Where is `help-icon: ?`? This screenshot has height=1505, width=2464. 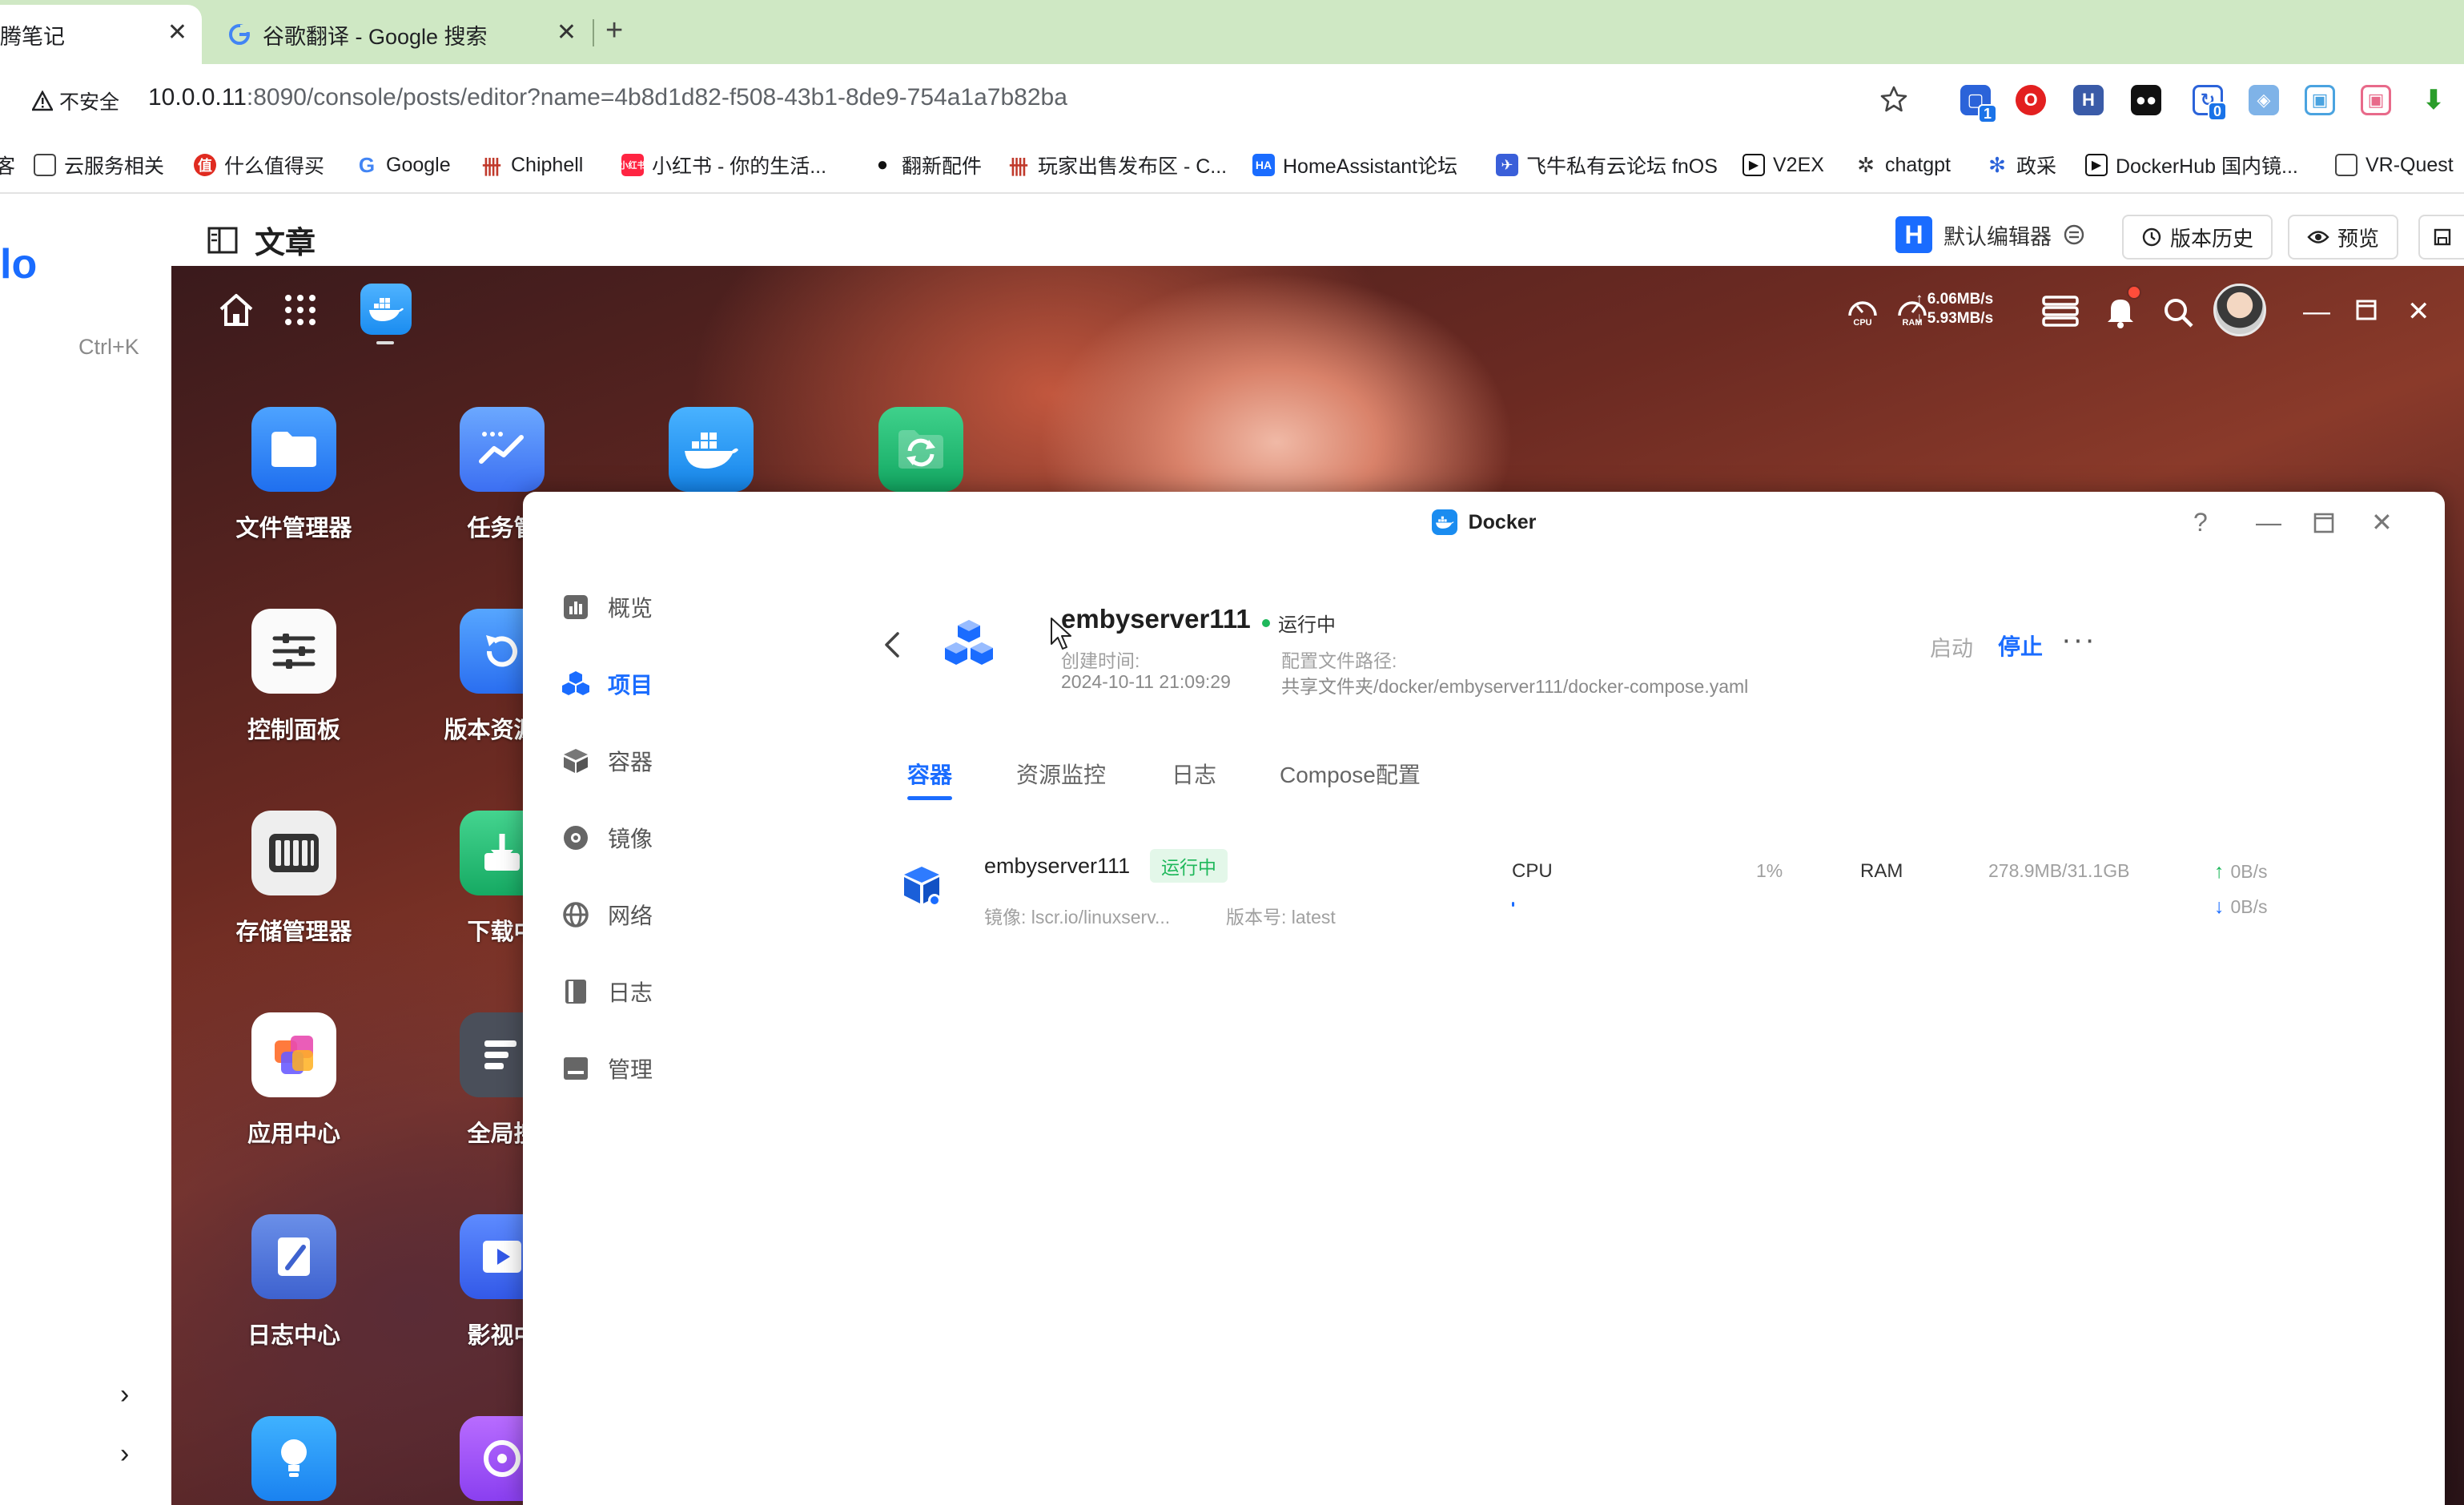
help-icon: ? is located at coordinates (2200, 522).